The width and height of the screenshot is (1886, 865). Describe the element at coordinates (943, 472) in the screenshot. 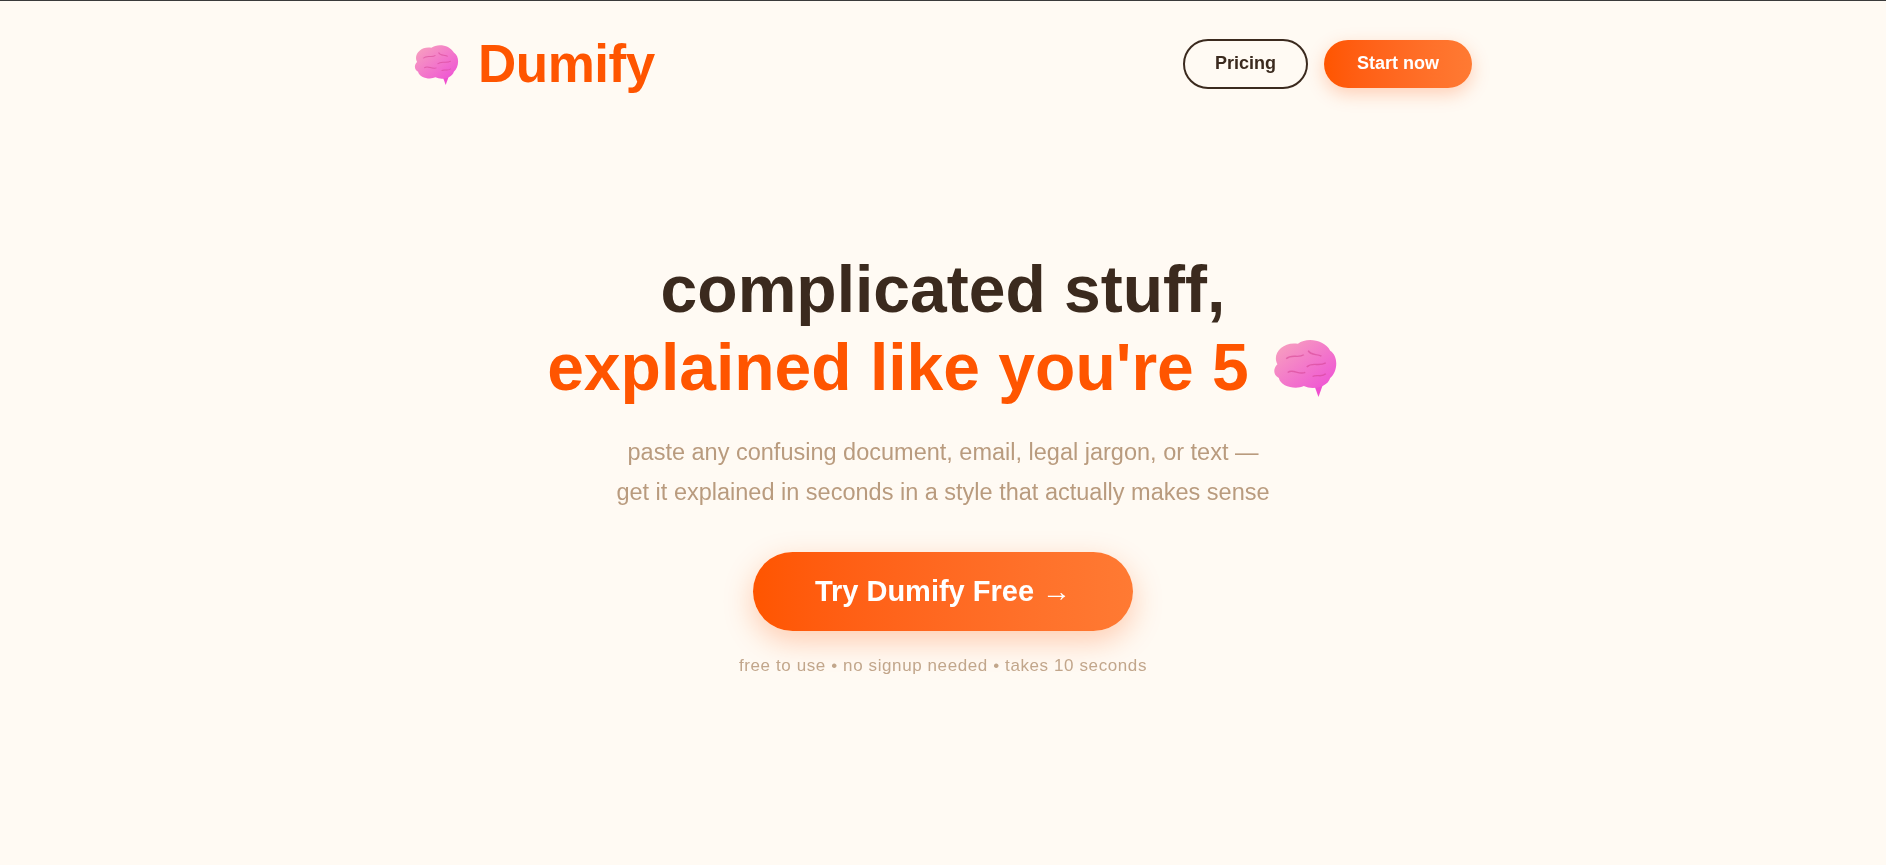

I see `subtitle-text: paste any confusing document, email, legal jargon, or text — get it explained in seconds in a style that actually makes sense` at that location.